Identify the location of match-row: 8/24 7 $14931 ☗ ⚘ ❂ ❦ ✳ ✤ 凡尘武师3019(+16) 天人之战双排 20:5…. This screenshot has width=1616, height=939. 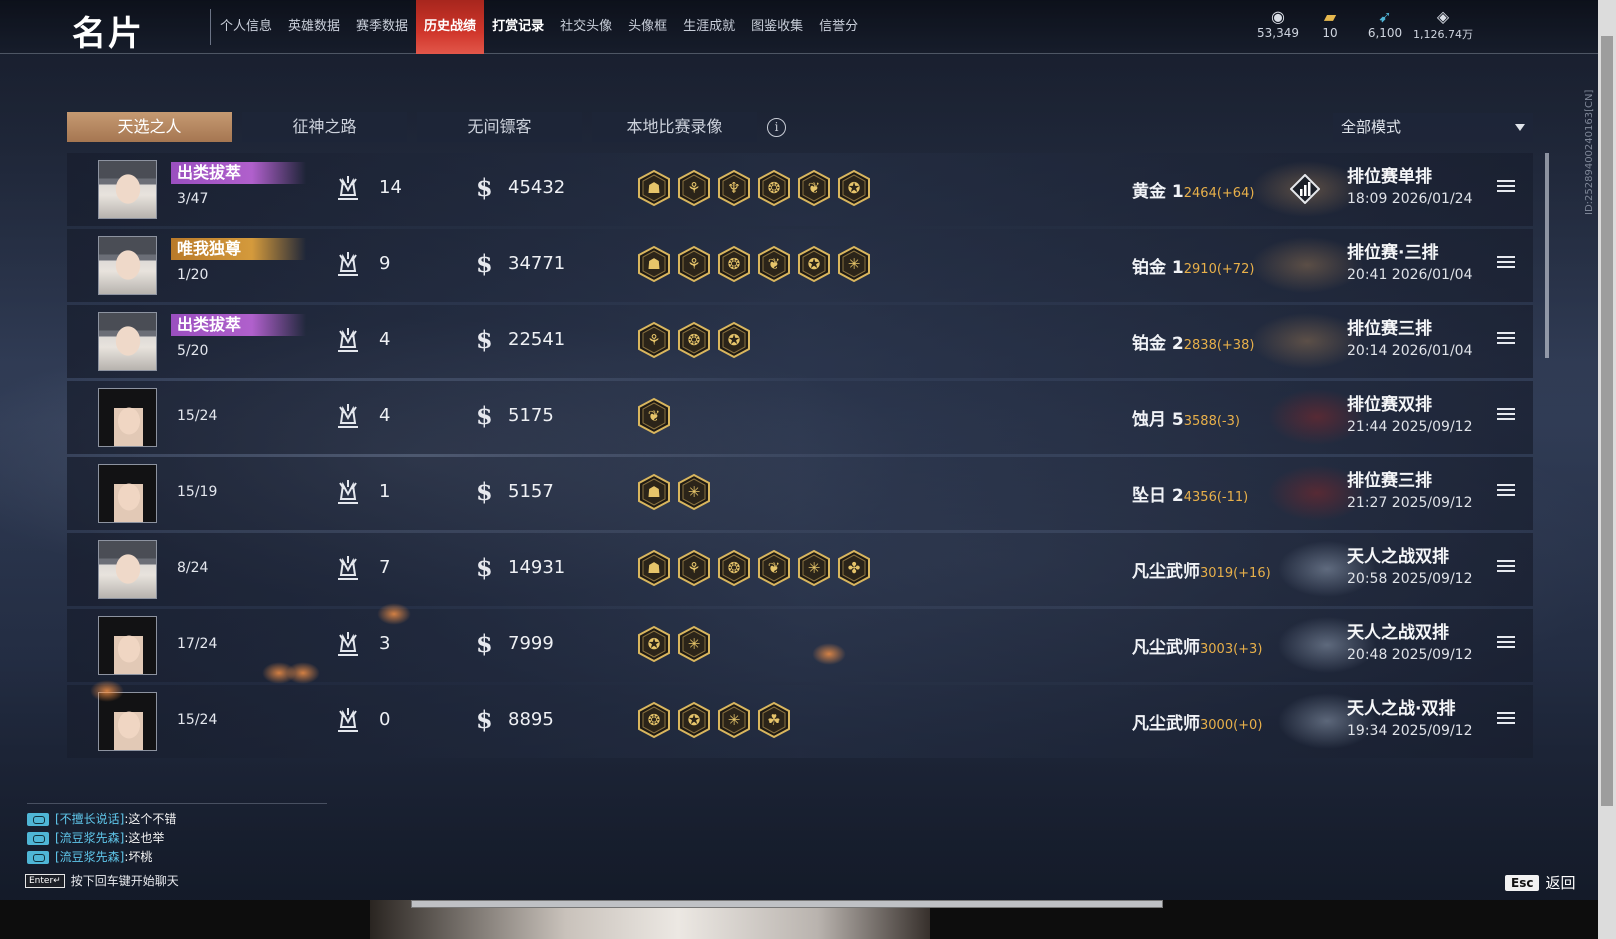
(800, 569).